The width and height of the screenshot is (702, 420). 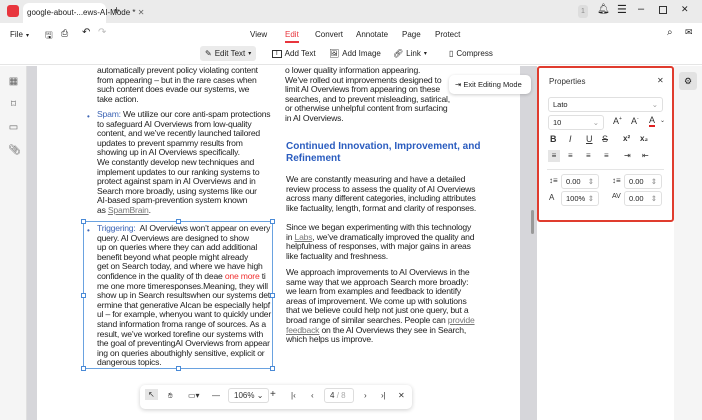 I want to click on font-size-select: 10 ⌄, so click(x=576, y=122).